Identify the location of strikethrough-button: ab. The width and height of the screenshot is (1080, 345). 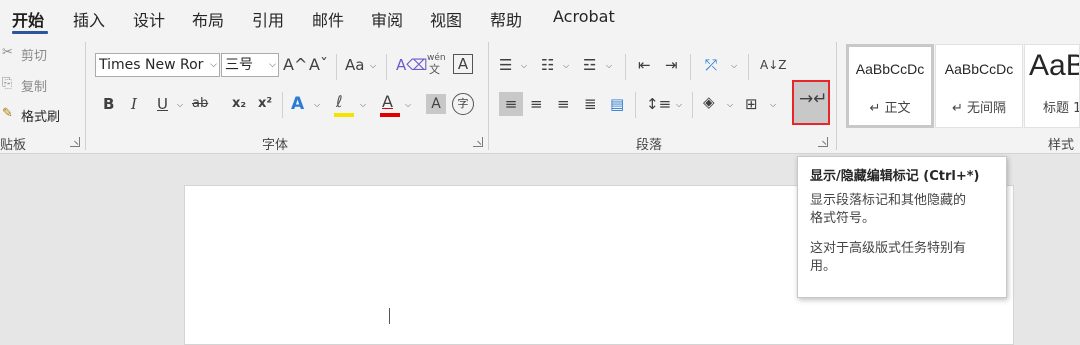
(200, 104).